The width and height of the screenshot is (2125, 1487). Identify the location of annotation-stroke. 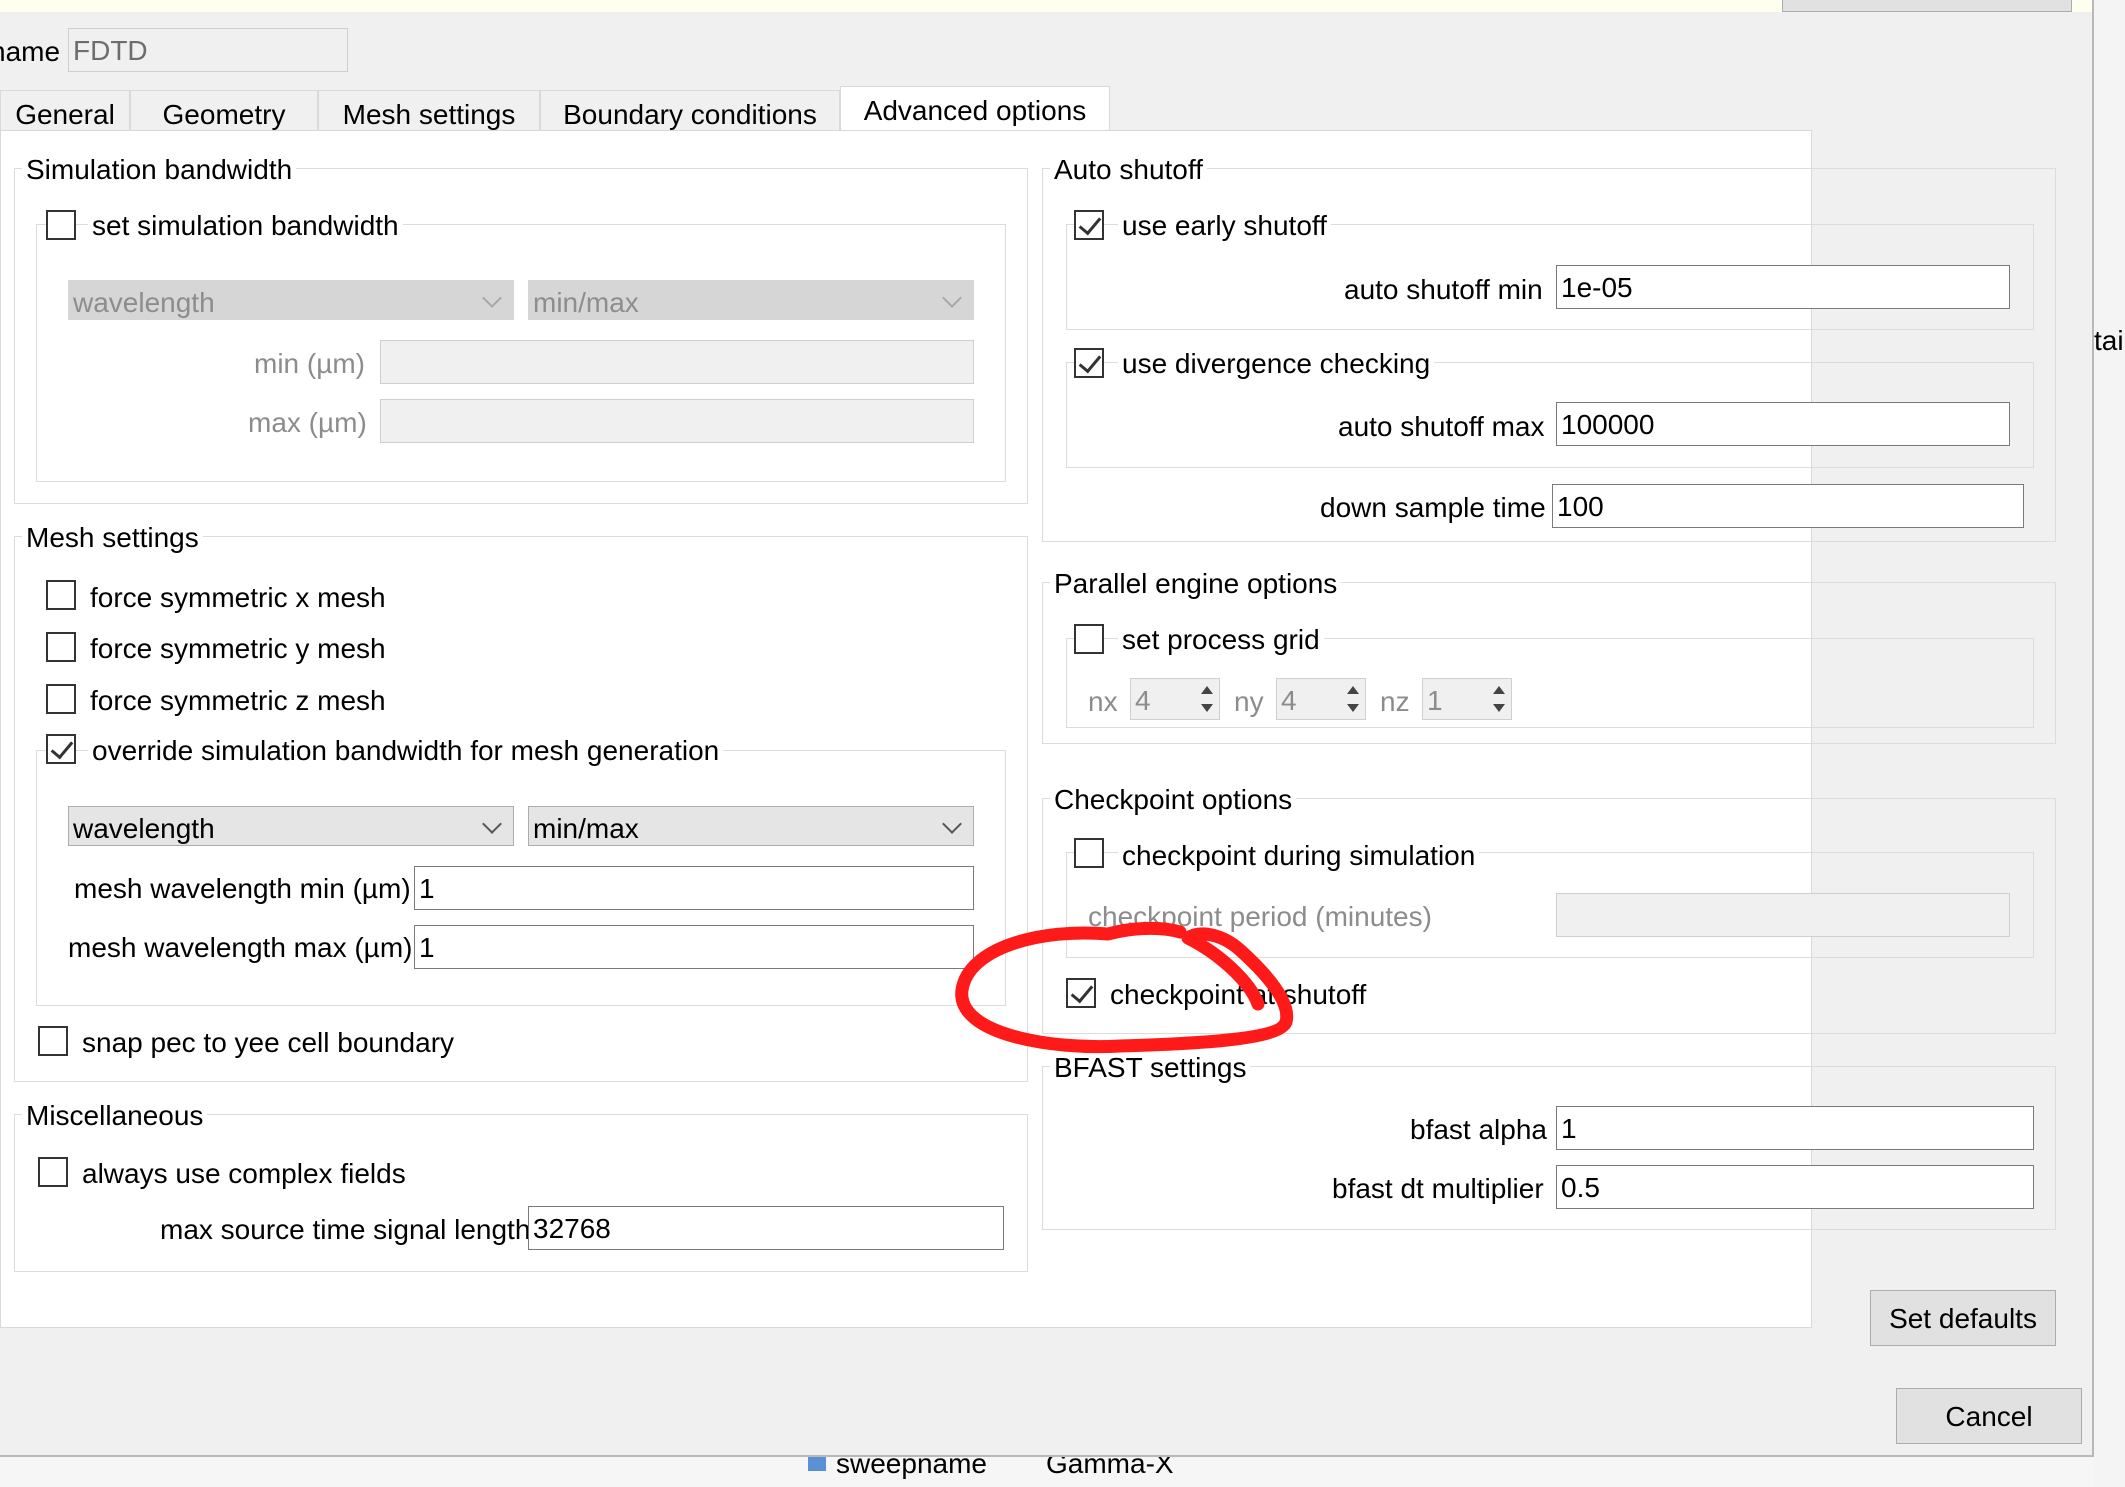
(1124, 987).